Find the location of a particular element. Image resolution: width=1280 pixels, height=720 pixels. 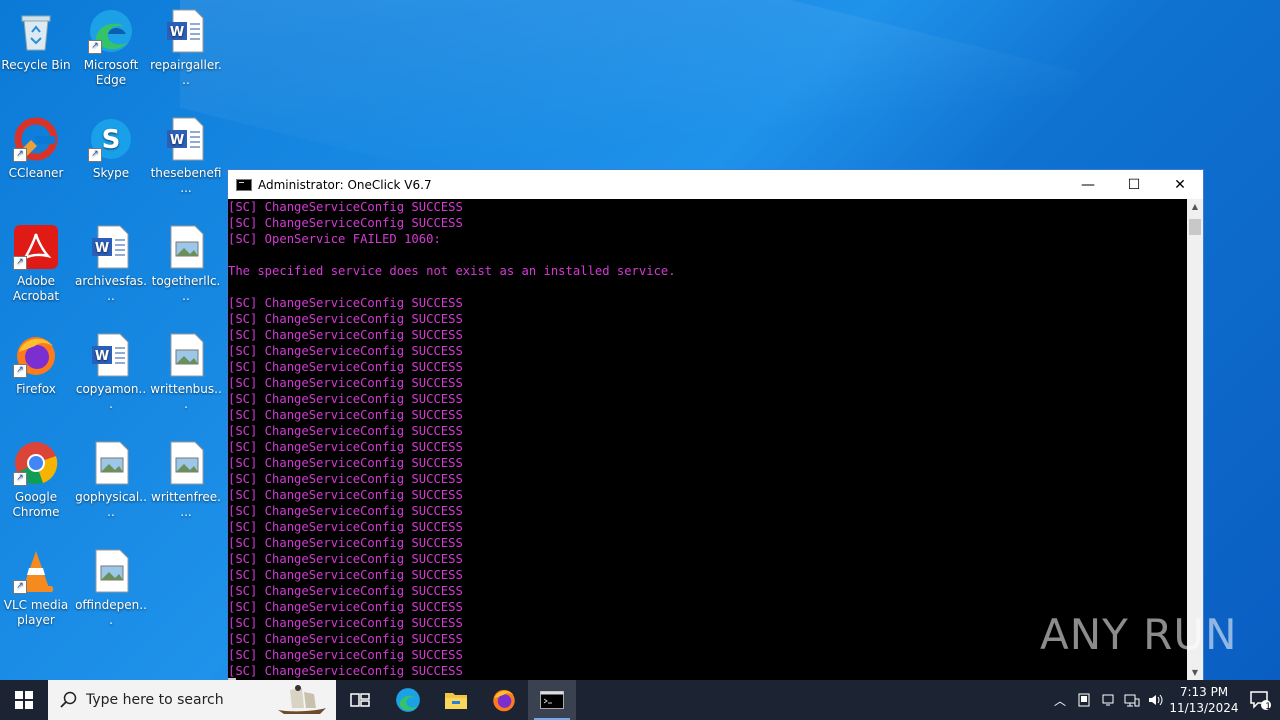

console-icon is located at coordinates (552, 700).